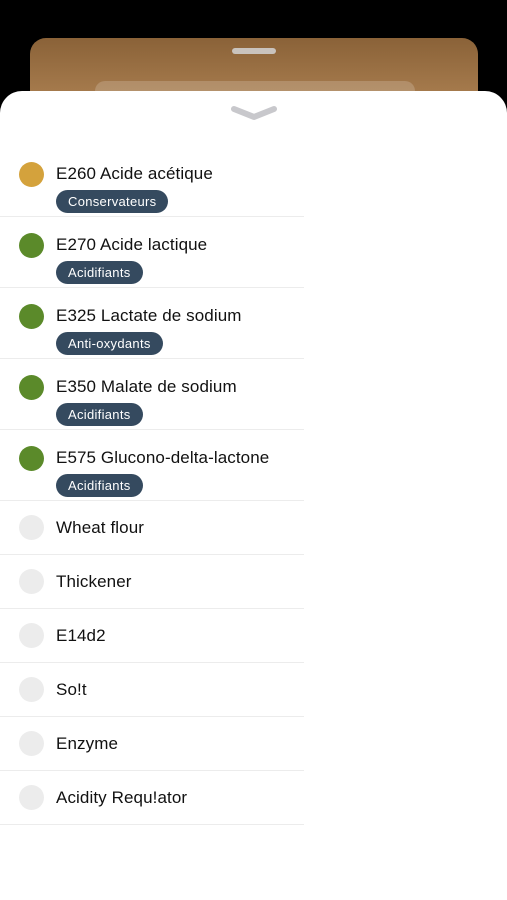  What do you see at coordinates (152, 582) in the screenshot?
I see `ingredient-row: Thickener` at bounding box center [152, 582].